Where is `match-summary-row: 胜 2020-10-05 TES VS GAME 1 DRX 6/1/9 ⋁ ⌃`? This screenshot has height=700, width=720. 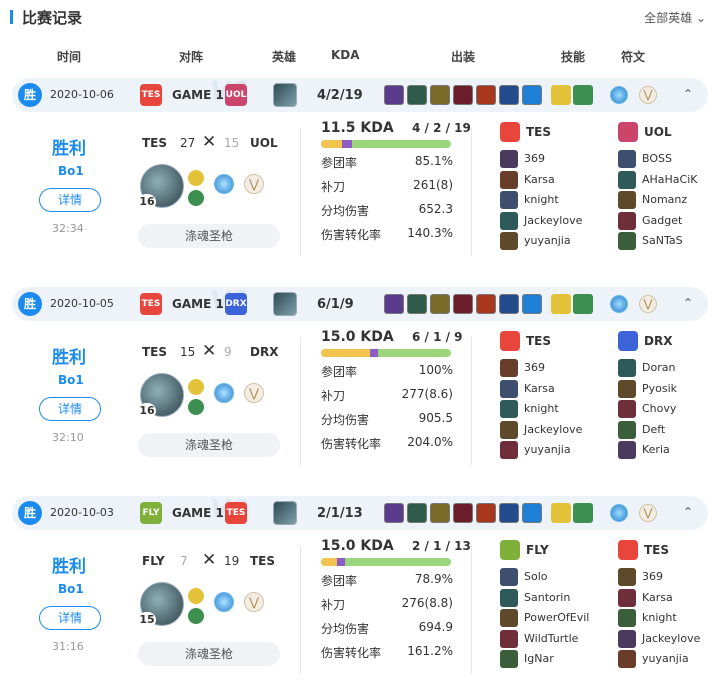
match-summary-row: 胜 2020-10-05 TES VS GAME 1 DRX 6/1/9 ⋁ ⌃ is located at coordinates (360, 303).